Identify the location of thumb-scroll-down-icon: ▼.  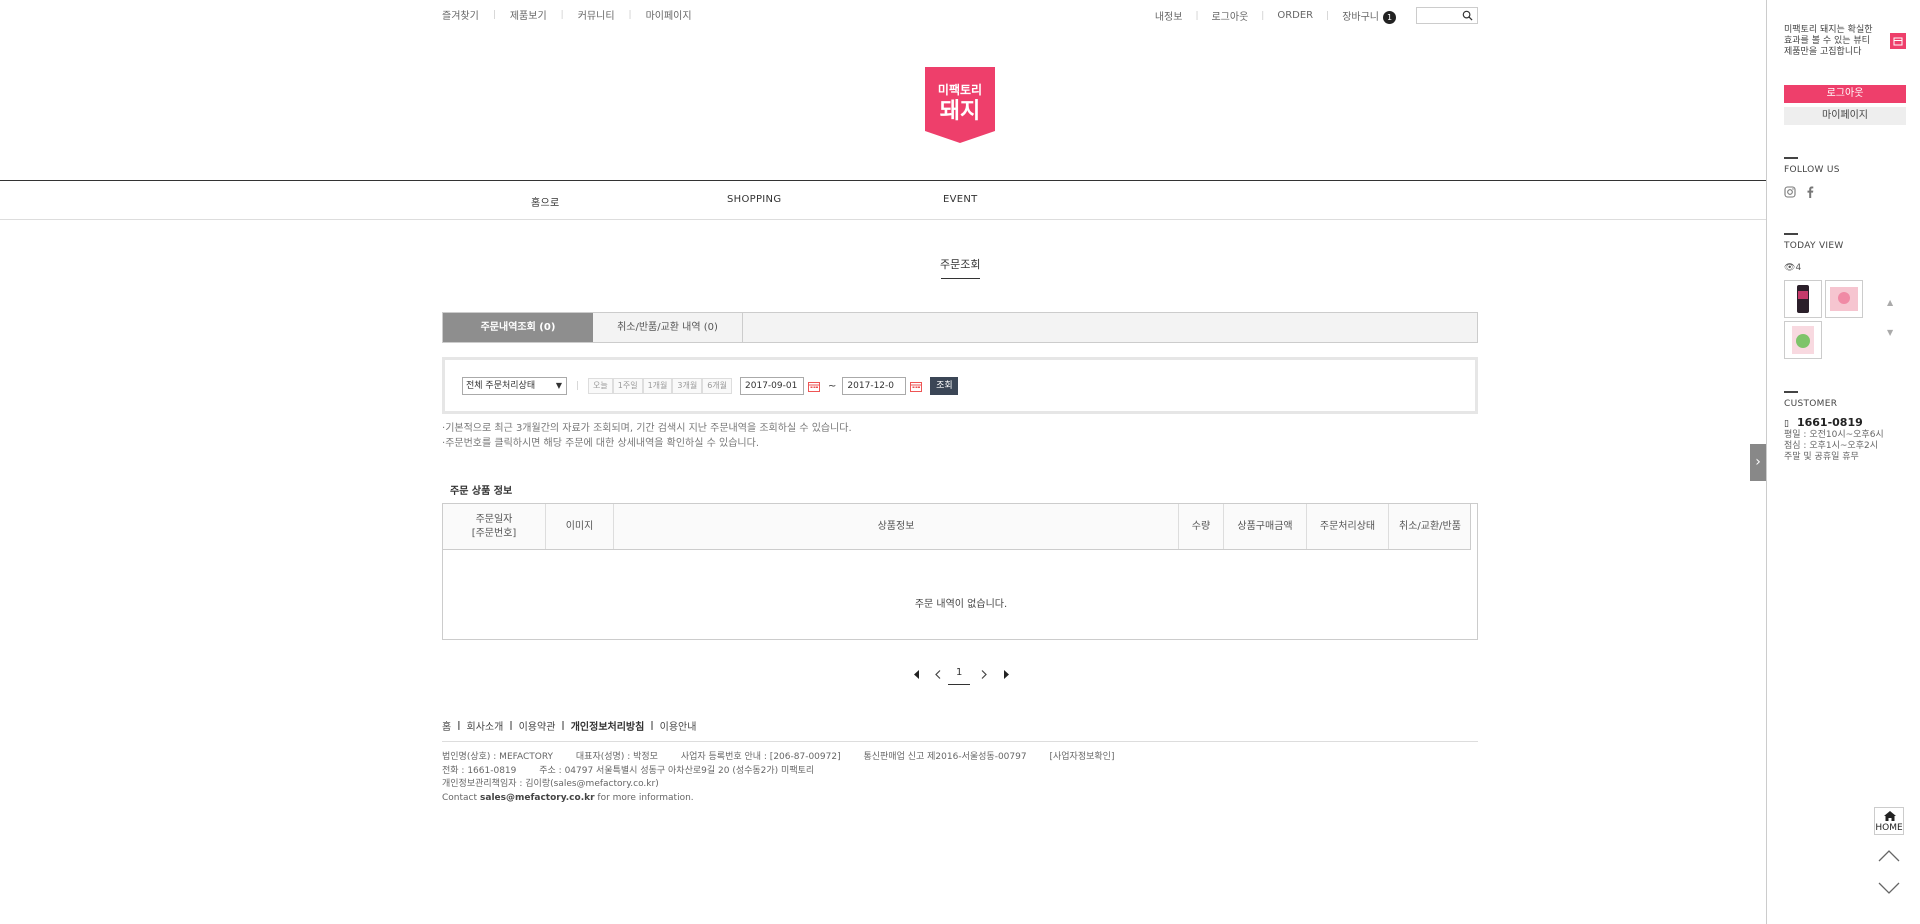
(1890, 332).